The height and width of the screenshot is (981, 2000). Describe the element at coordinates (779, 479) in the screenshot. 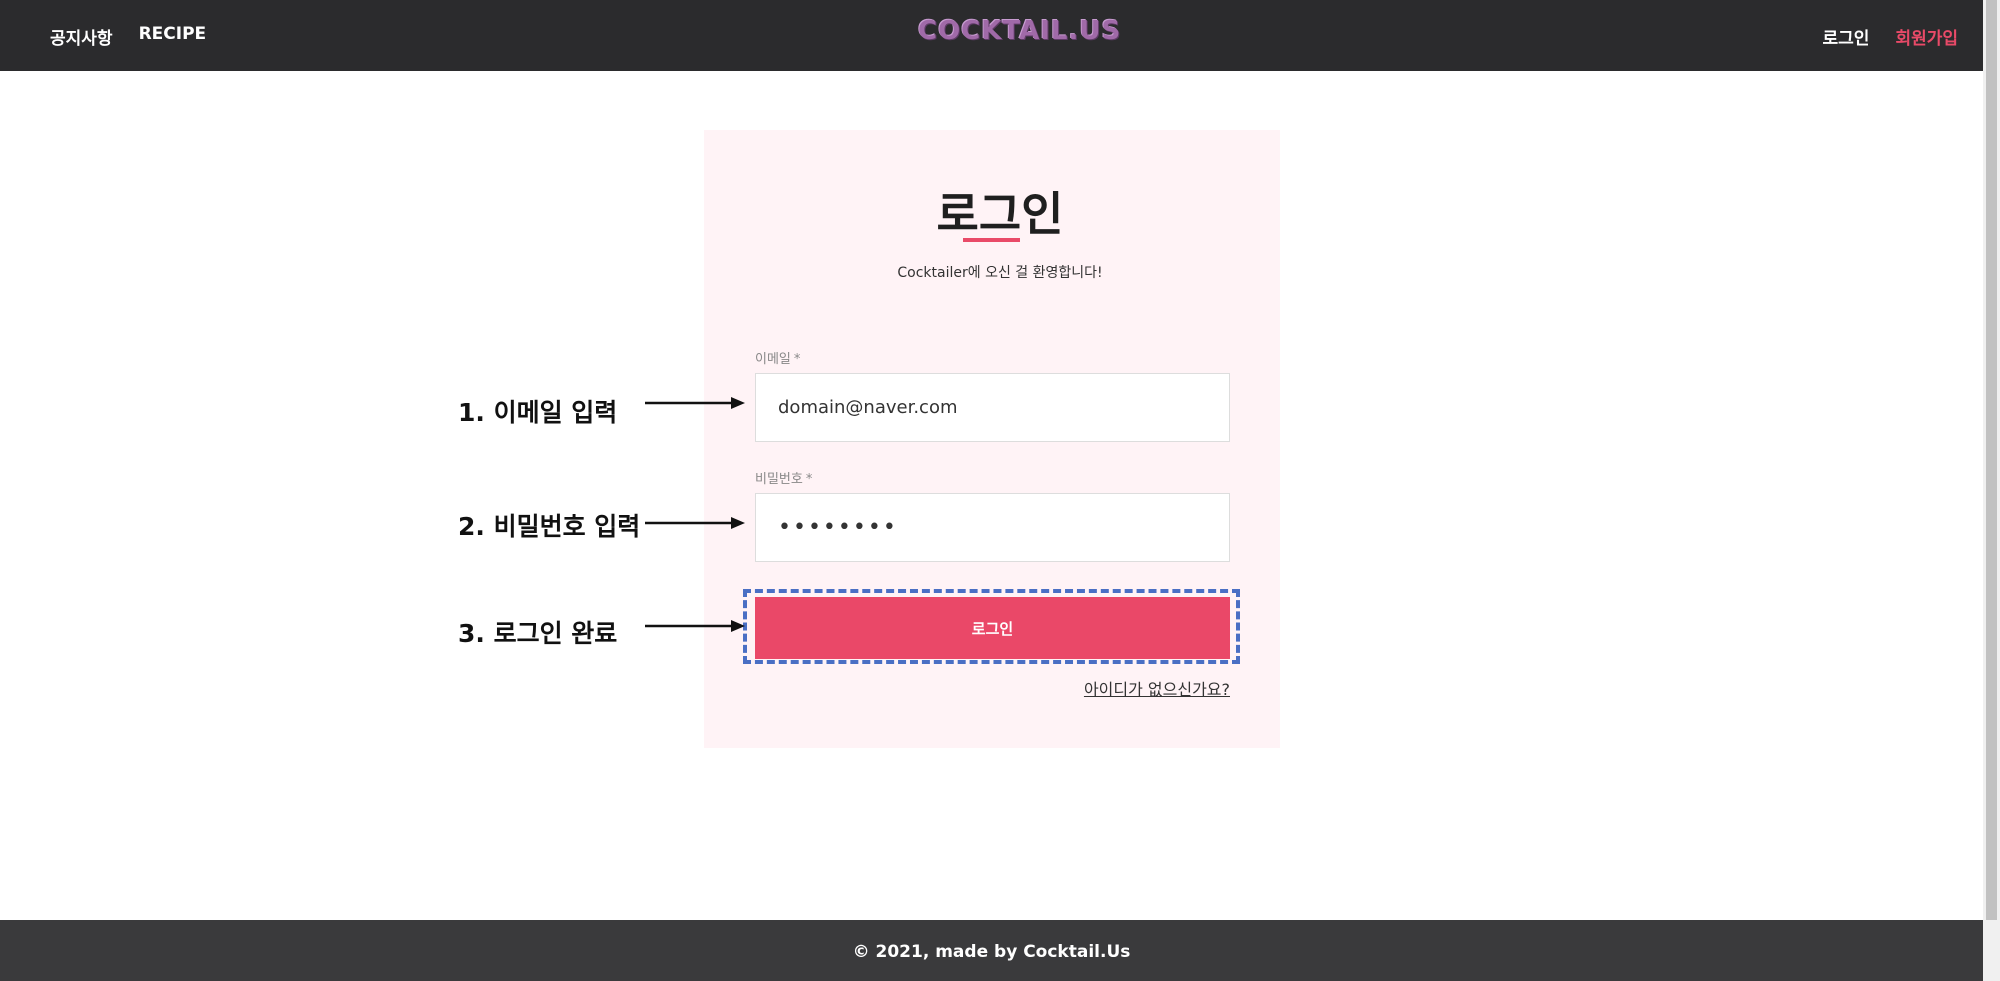

I see `password-label-text: 비밀번호` at that location.